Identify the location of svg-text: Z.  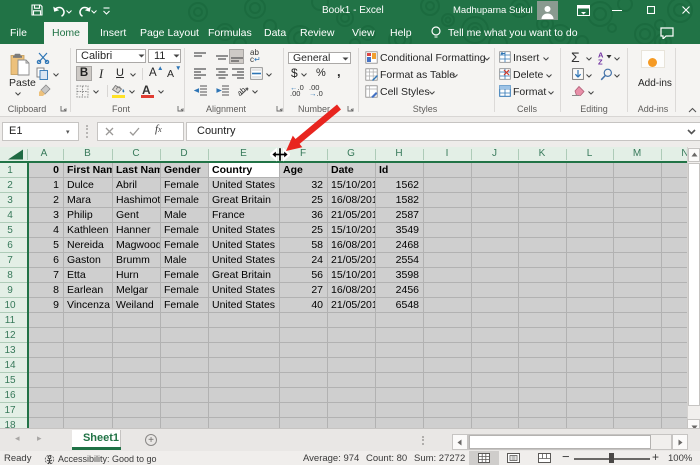
(600, 62).